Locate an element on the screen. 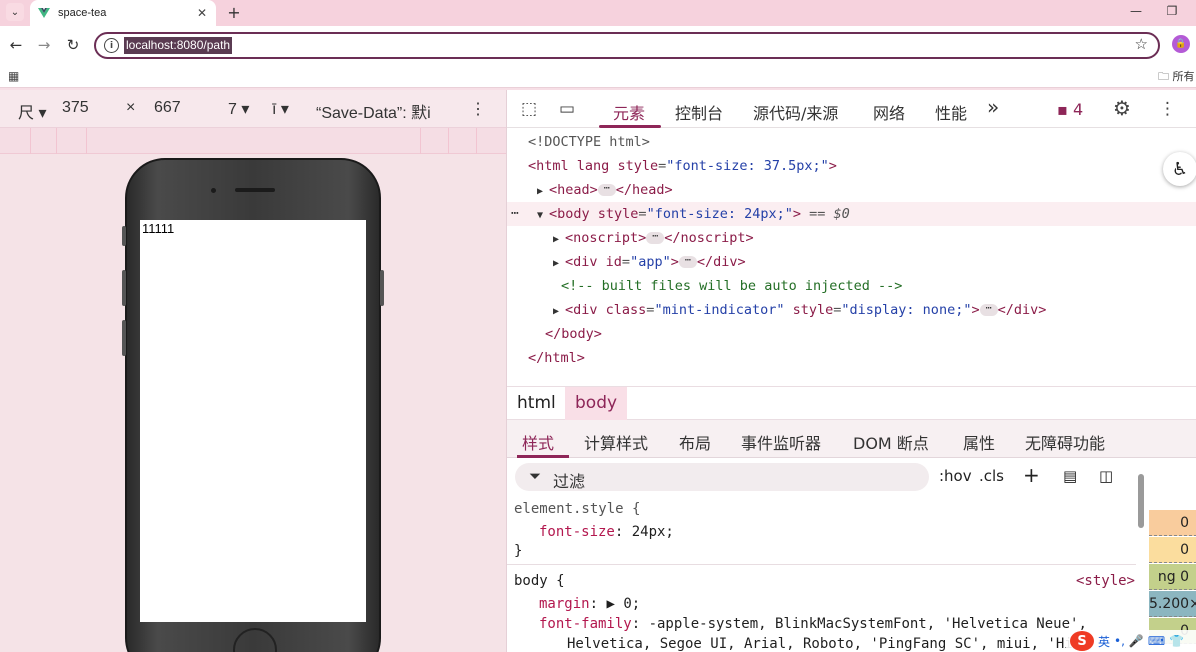 The height and width of the screenshot is (652, 1196). info-icon: i is located at coordinates (111, 45).